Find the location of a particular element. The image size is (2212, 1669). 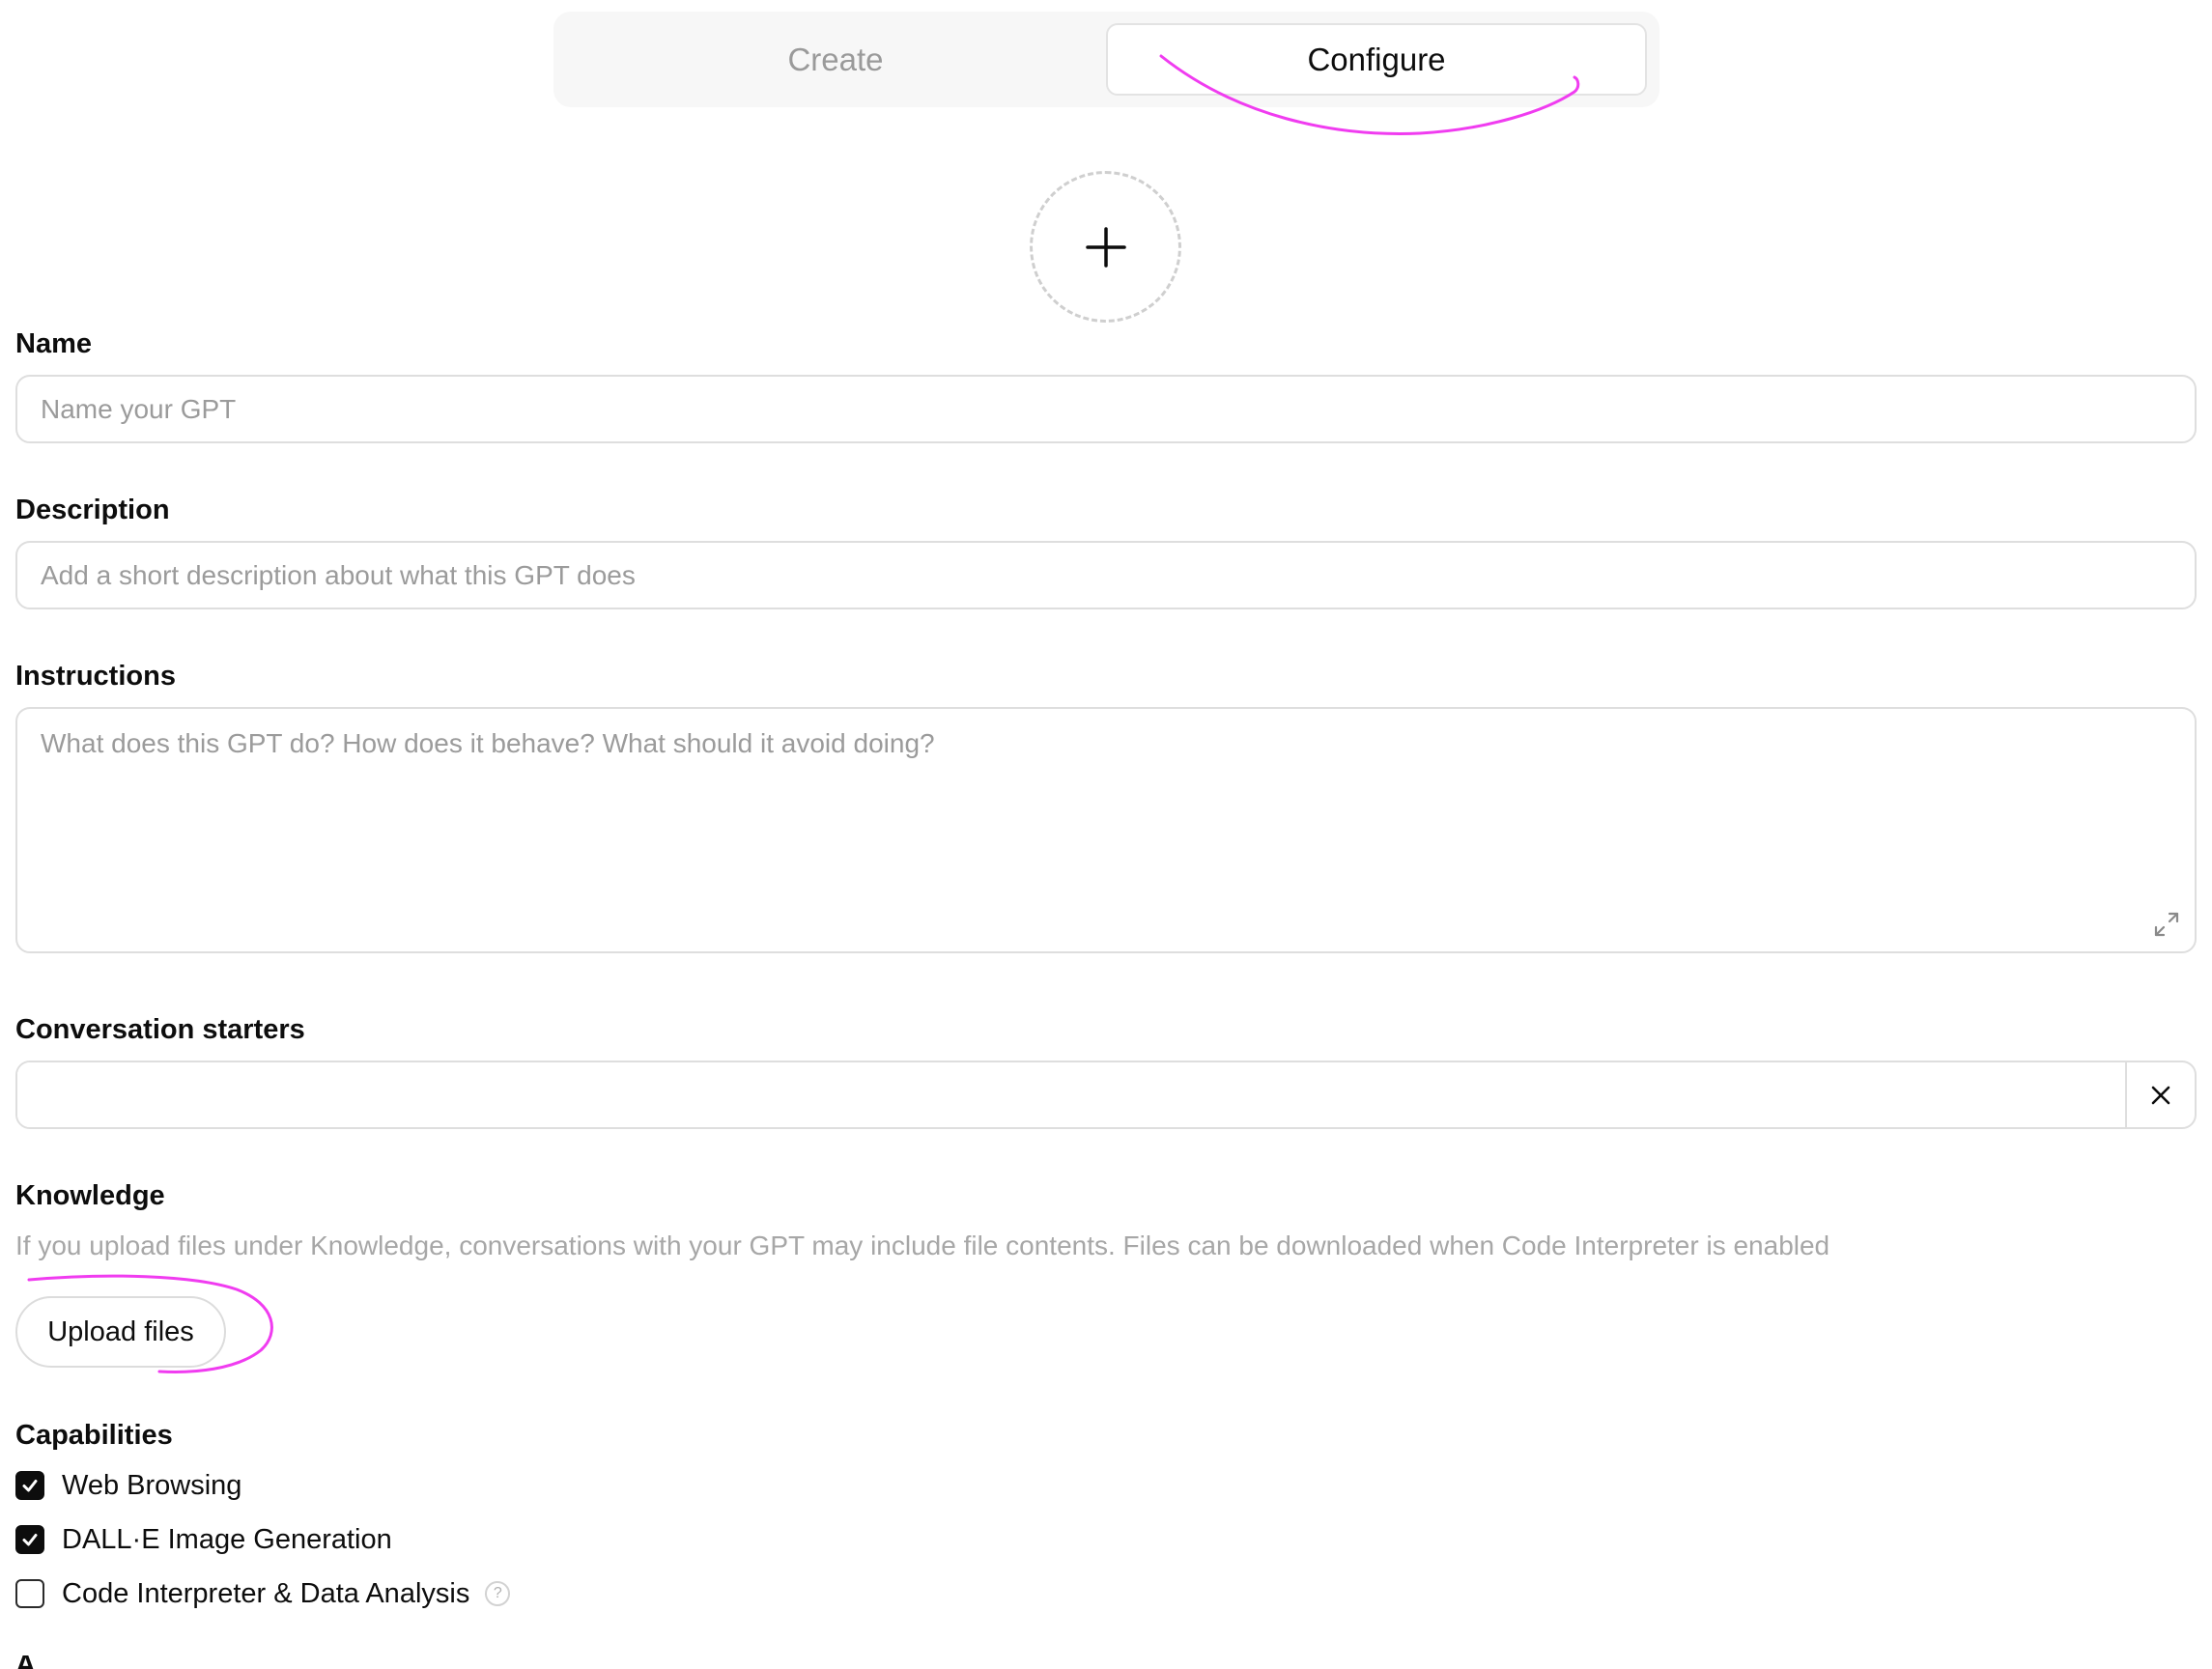

instructions-label: Instructions is located at coordinates (95, 676).